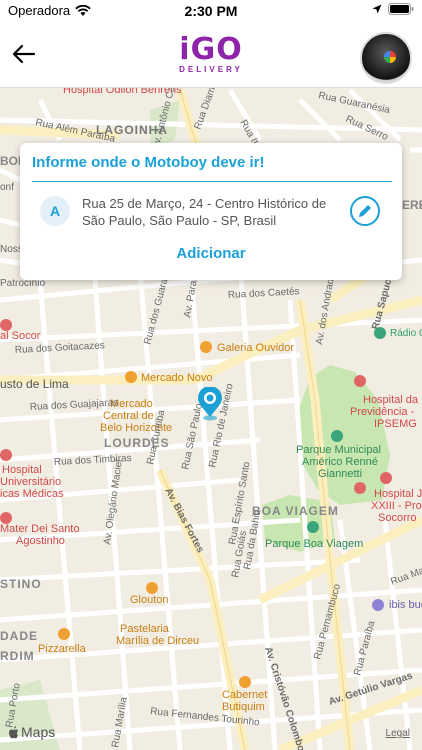 The width and height of the screenshot is (422, 750). Describe the element at coordinates (390, 57) in the screenshot. I see `avatar-logo-icon` at that location.